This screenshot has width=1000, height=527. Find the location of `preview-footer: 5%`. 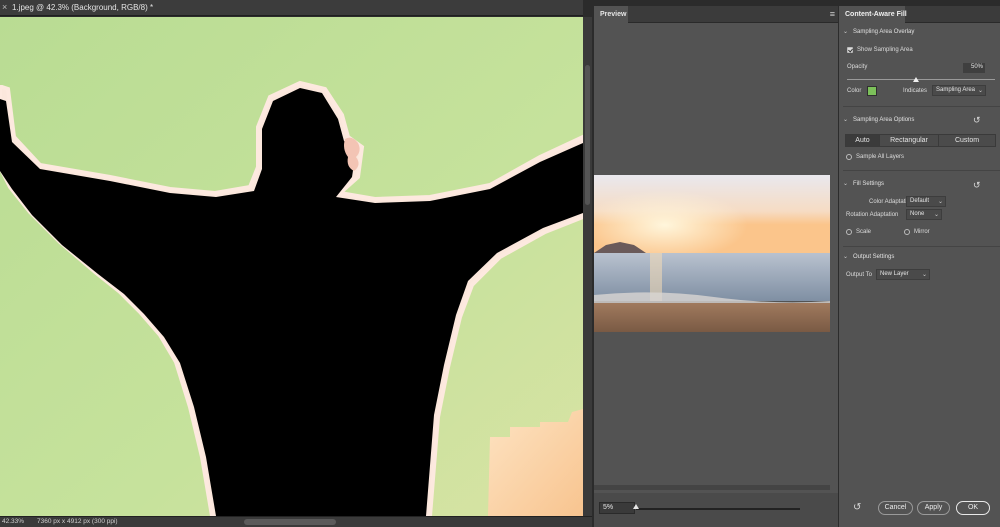

preview-footer: 5% is located at coordinates (716, 510).